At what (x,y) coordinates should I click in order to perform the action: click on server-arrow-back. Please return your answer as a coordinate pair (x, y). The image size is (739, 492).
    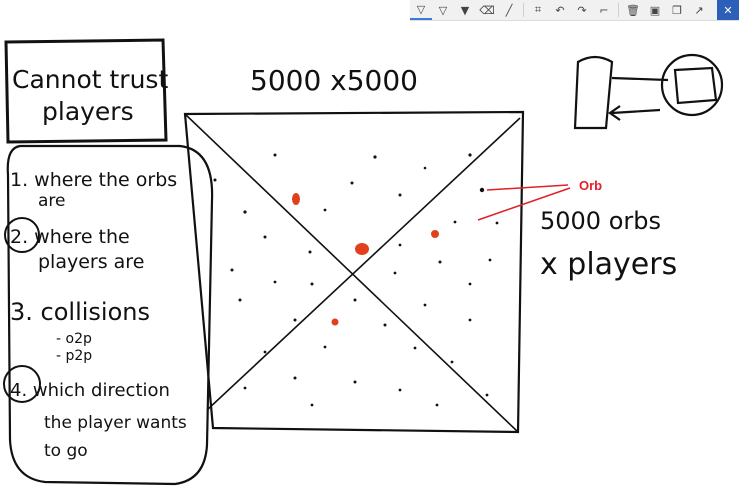
    Looking at the image, I should click on (634, 113).